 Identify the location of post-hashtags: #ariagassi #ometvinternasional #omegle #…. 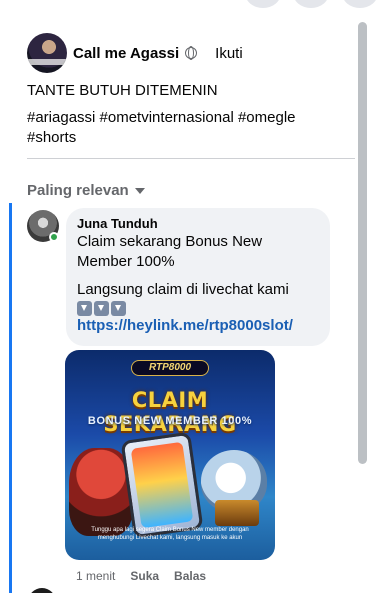
(182, 128).